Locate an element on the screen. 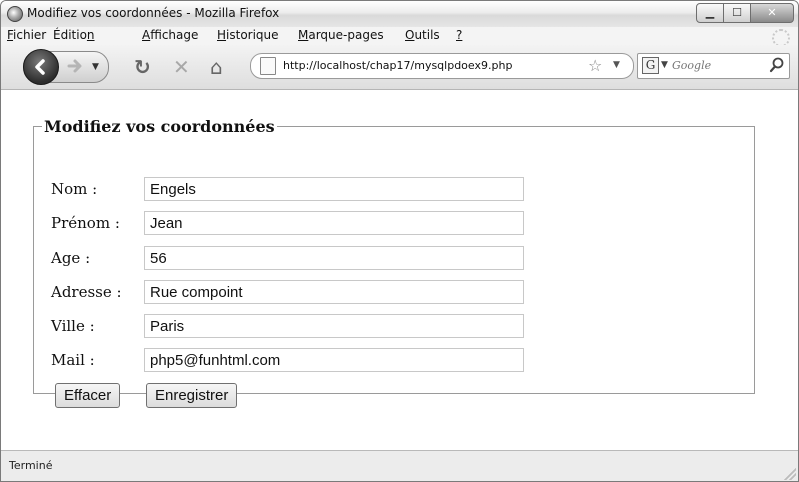  menu-edition: Édition is located at coordinates (74, 35).